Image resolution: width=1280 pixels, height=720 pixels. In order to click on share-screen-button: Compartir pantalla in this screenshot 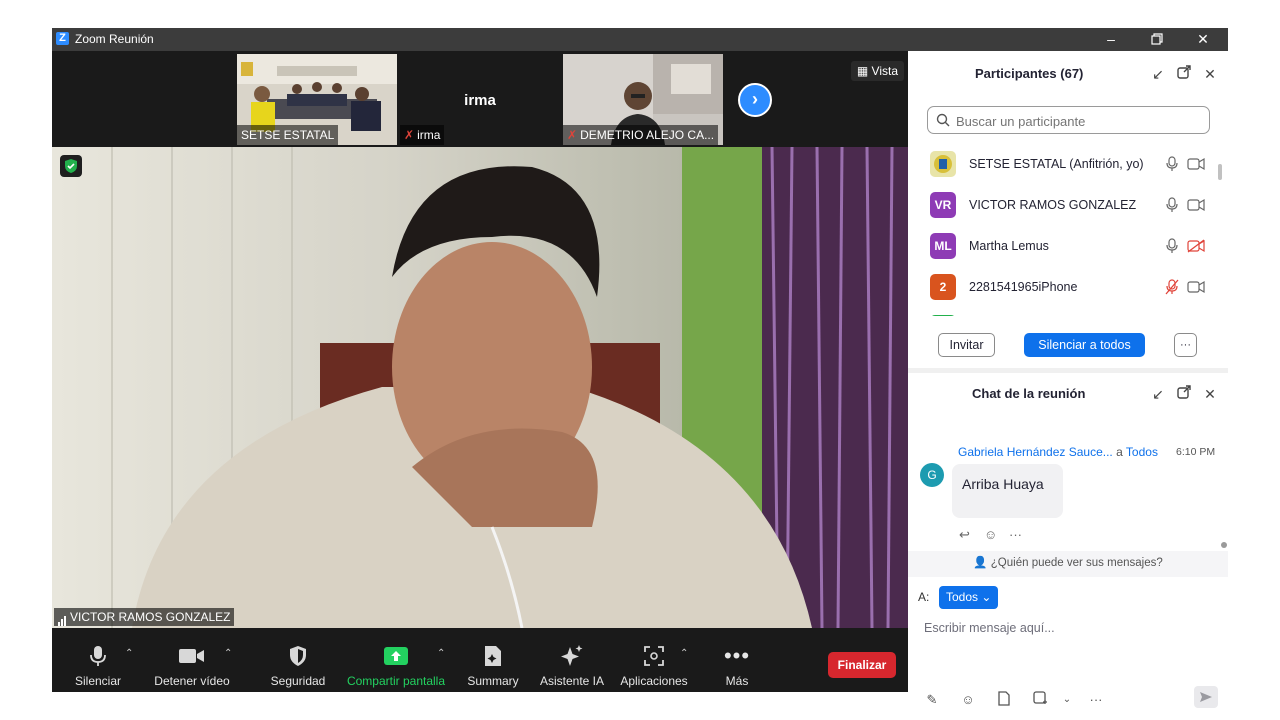, I will do `click(396, 660)`.